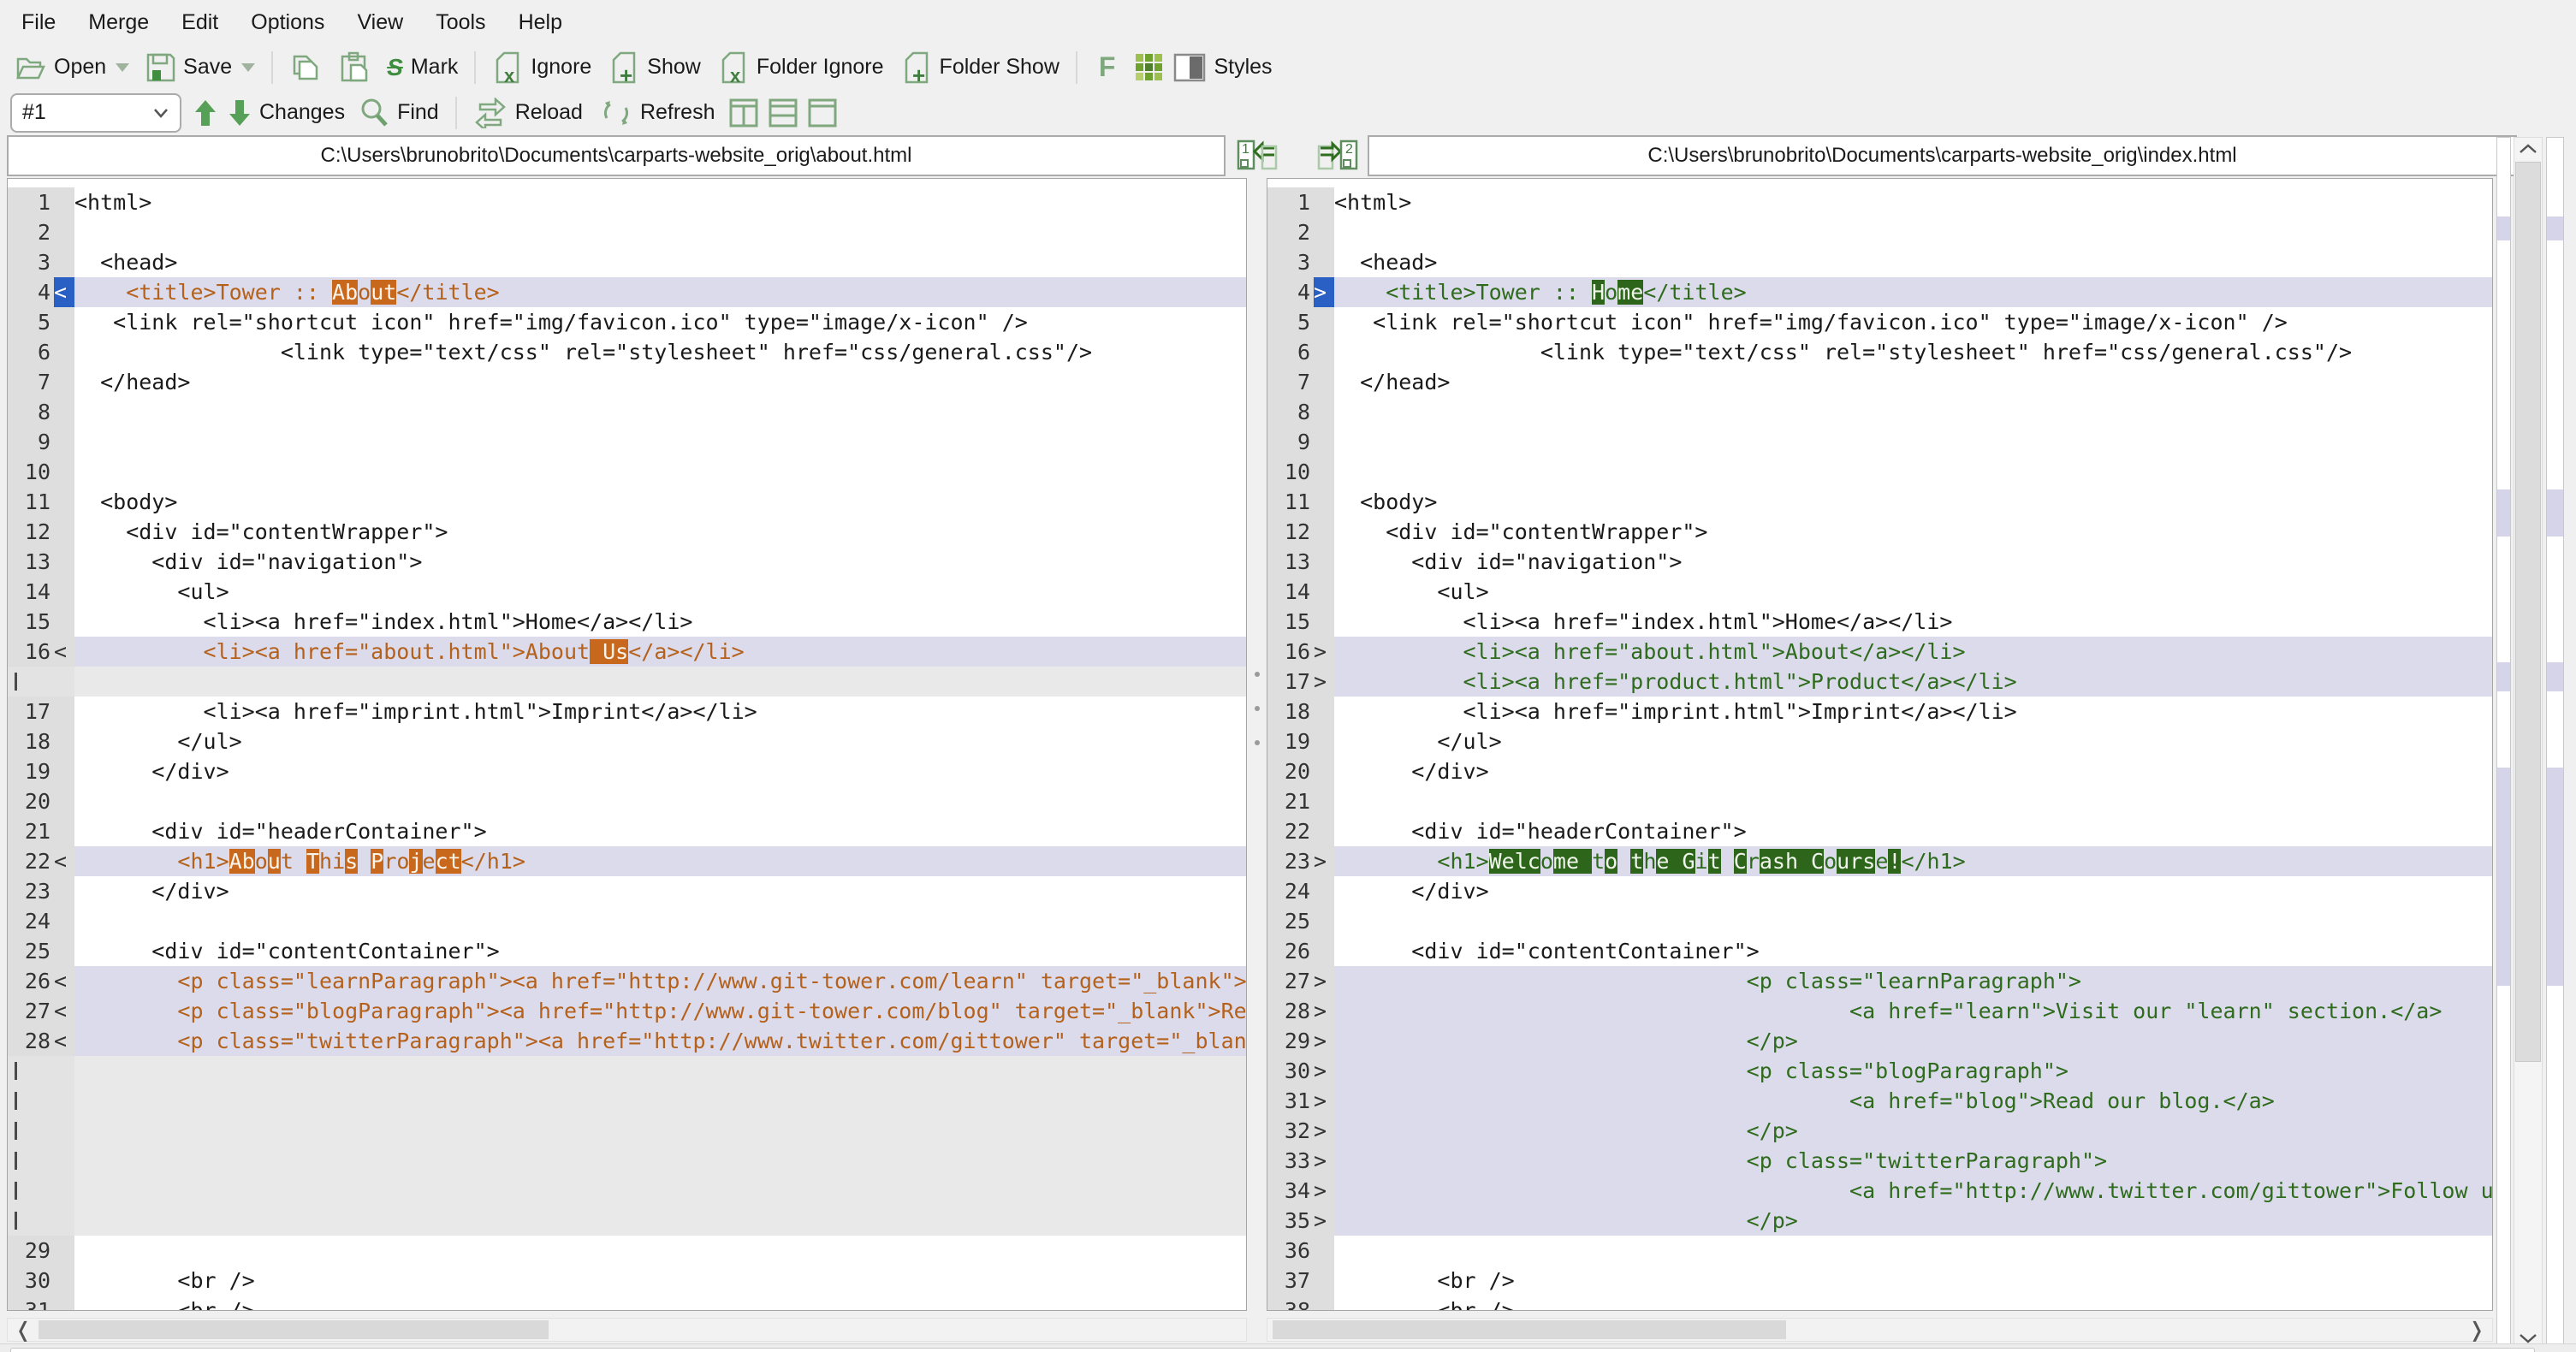 This screenshot has width=2576, height=1352. I want to click on code-line: 31 > <a href="blog">Read our blog.</a>, so click(1879, 1101).